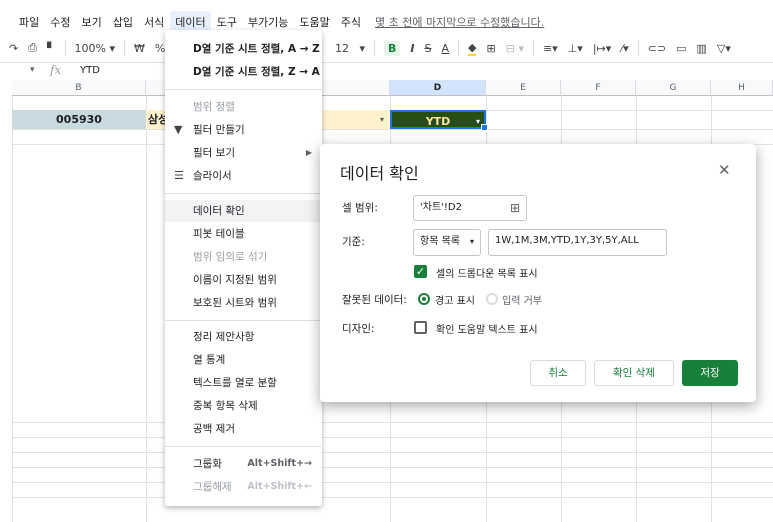 The width and height of the screenshot is (773, 522). Describe the element at coordinates (243, 360) in the screenshot. I see `menu-column-stats: 열 통계` at that location.